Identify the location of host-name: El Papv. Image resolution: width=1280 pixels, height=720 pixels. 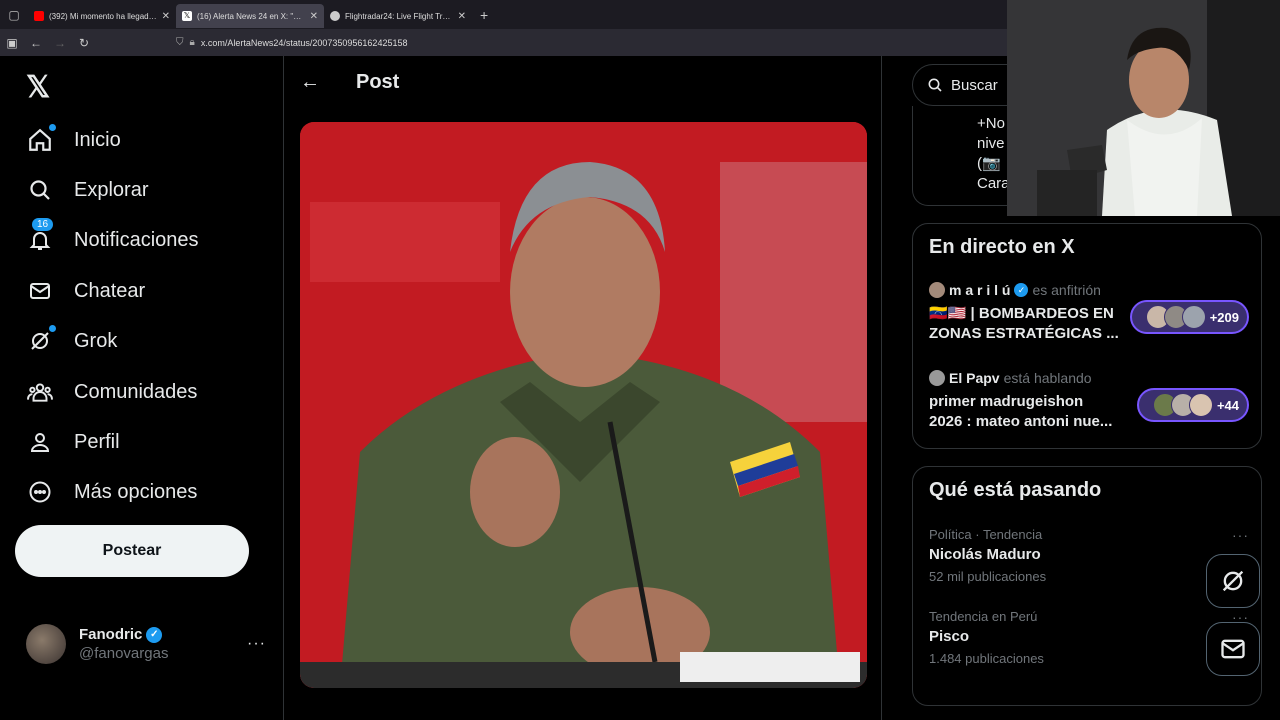
(974, 378).